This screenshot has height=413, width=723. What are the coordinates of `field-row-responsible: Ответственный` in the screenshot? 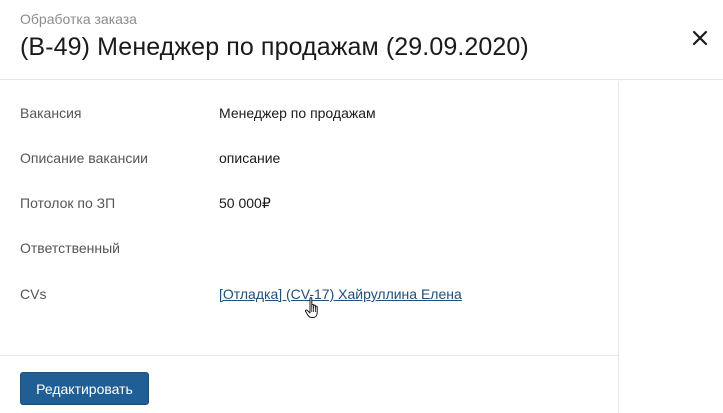 It's located at (309, 253).